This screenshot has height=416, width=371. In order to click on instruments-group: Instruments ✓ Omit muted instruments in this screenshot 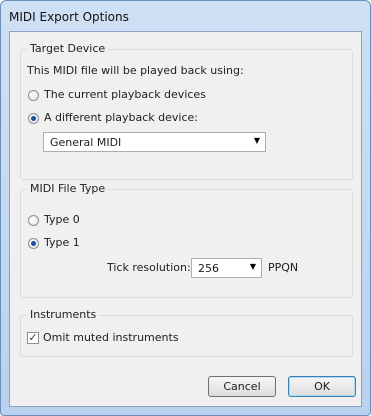, I will do `click(186, 332)`.